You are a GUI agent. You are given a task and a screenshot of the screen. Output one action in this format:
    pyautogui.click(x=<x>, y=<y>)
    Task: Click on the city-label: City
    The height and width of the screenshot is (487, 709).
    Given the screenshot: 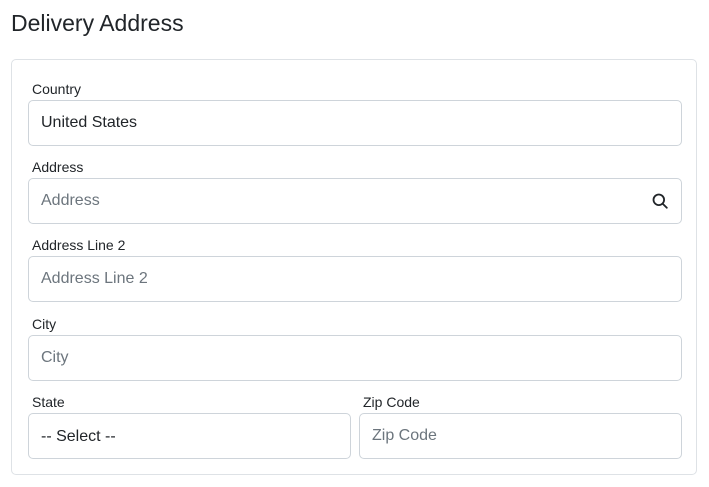 What is the action you would take?
    pyautogui.click(x=44, y=324)
    